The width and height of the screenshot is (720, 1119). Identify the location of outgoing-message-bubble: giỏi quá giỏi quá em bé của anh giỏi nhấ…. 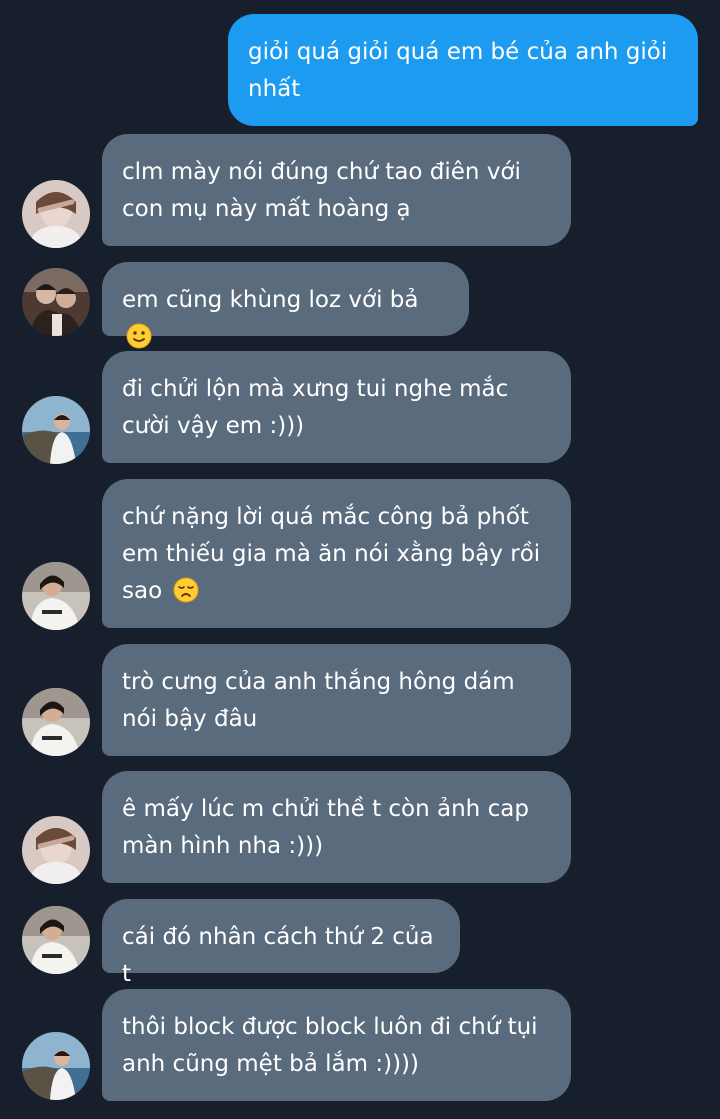
(463, 70).